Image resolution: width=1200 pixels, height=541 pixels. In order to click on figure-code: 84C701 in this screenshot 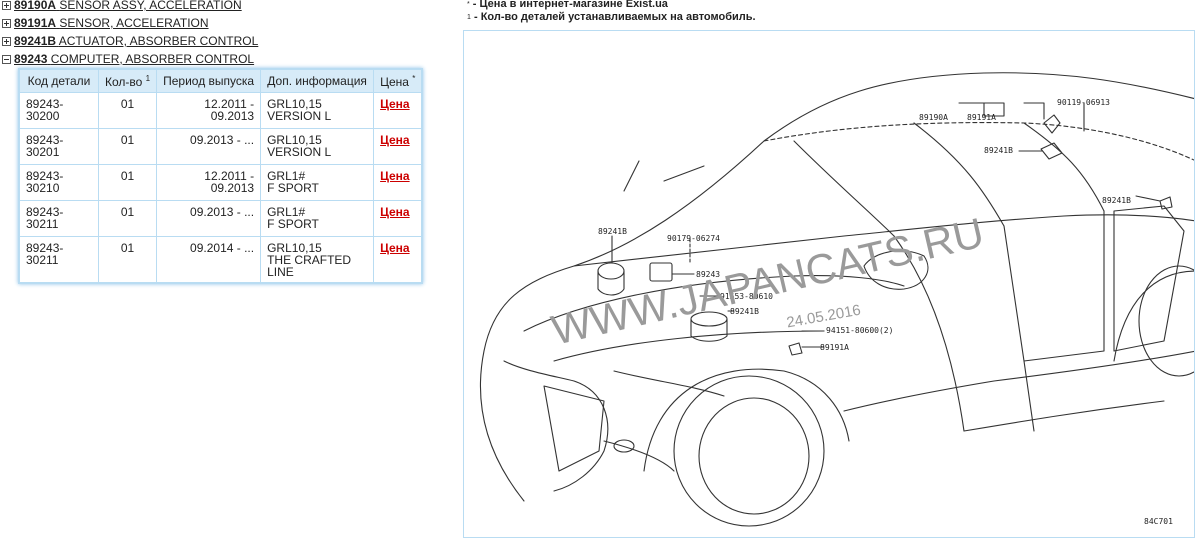, I will do `click(1158, 521)`.